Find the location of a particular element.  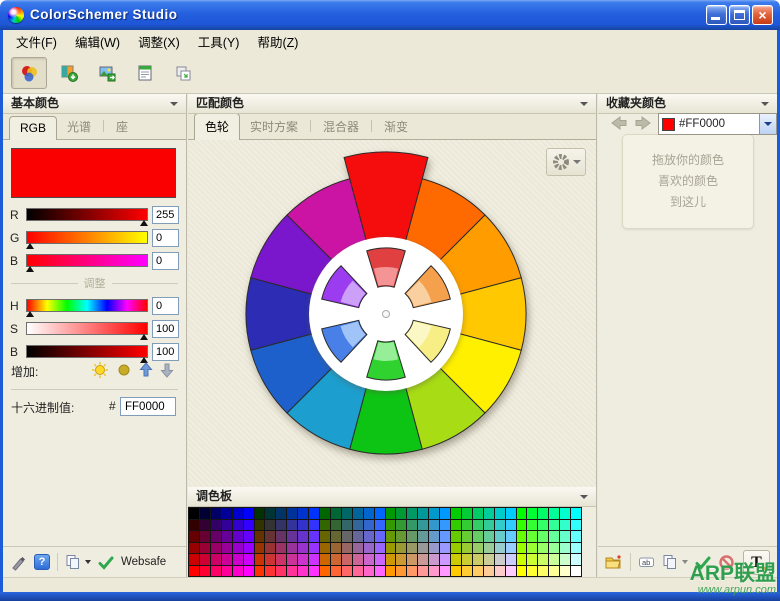

slider-track-g is located at coordinates (86, 240).